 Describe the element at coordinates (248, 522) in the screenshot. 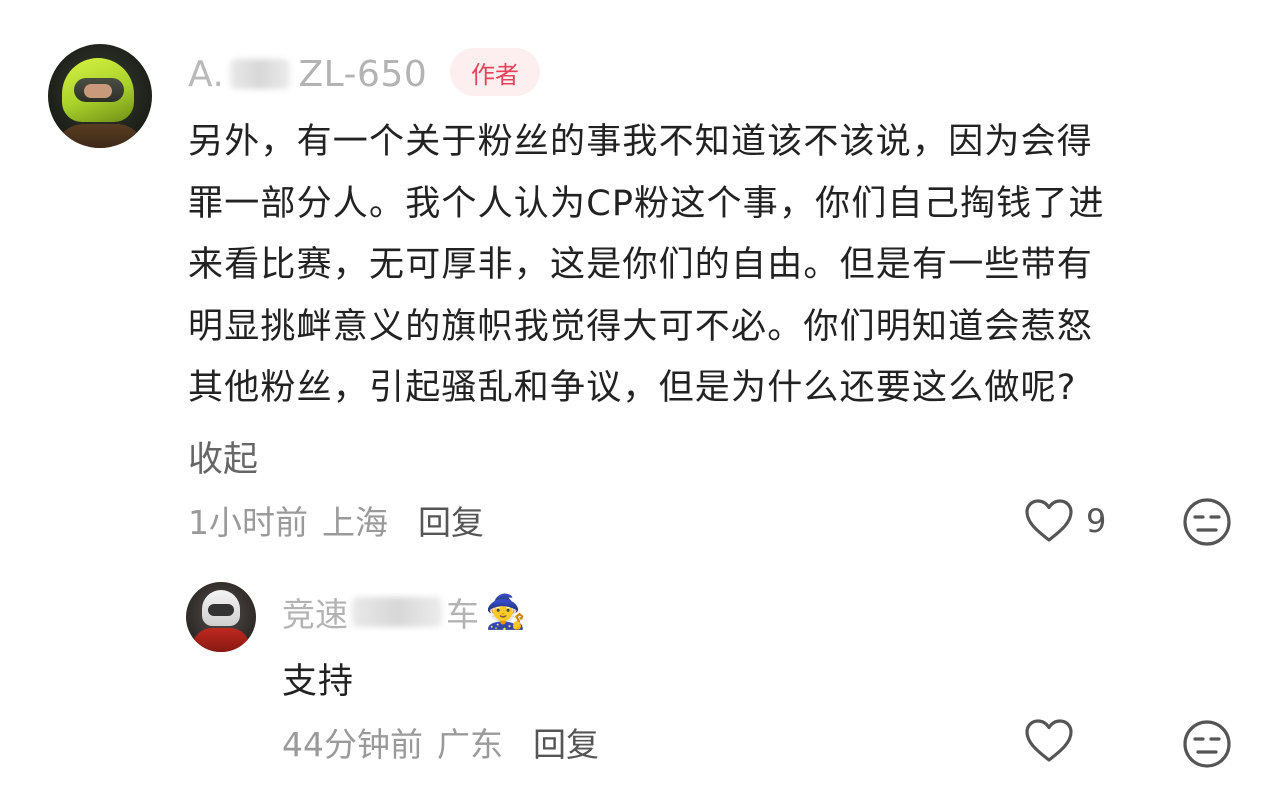

I see `comment-time: 1小时前` at that location.